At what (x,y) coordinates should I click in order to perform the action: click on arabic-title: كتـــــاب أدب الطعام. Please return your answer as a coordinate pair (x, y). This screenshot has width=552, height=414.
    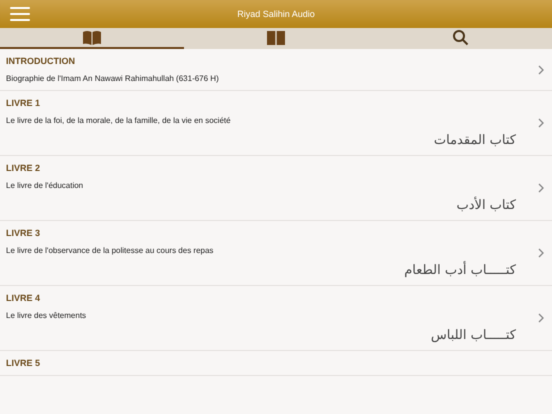
    Looking at the image, I should click on (460, 270).